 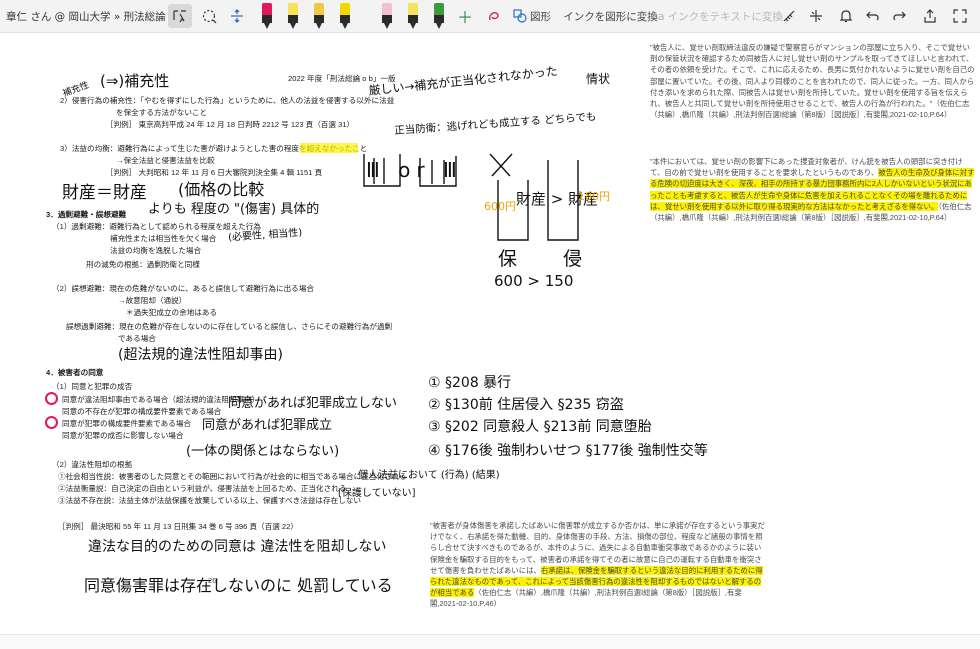 I want to click on share-icon, so click(x=930, y=16).